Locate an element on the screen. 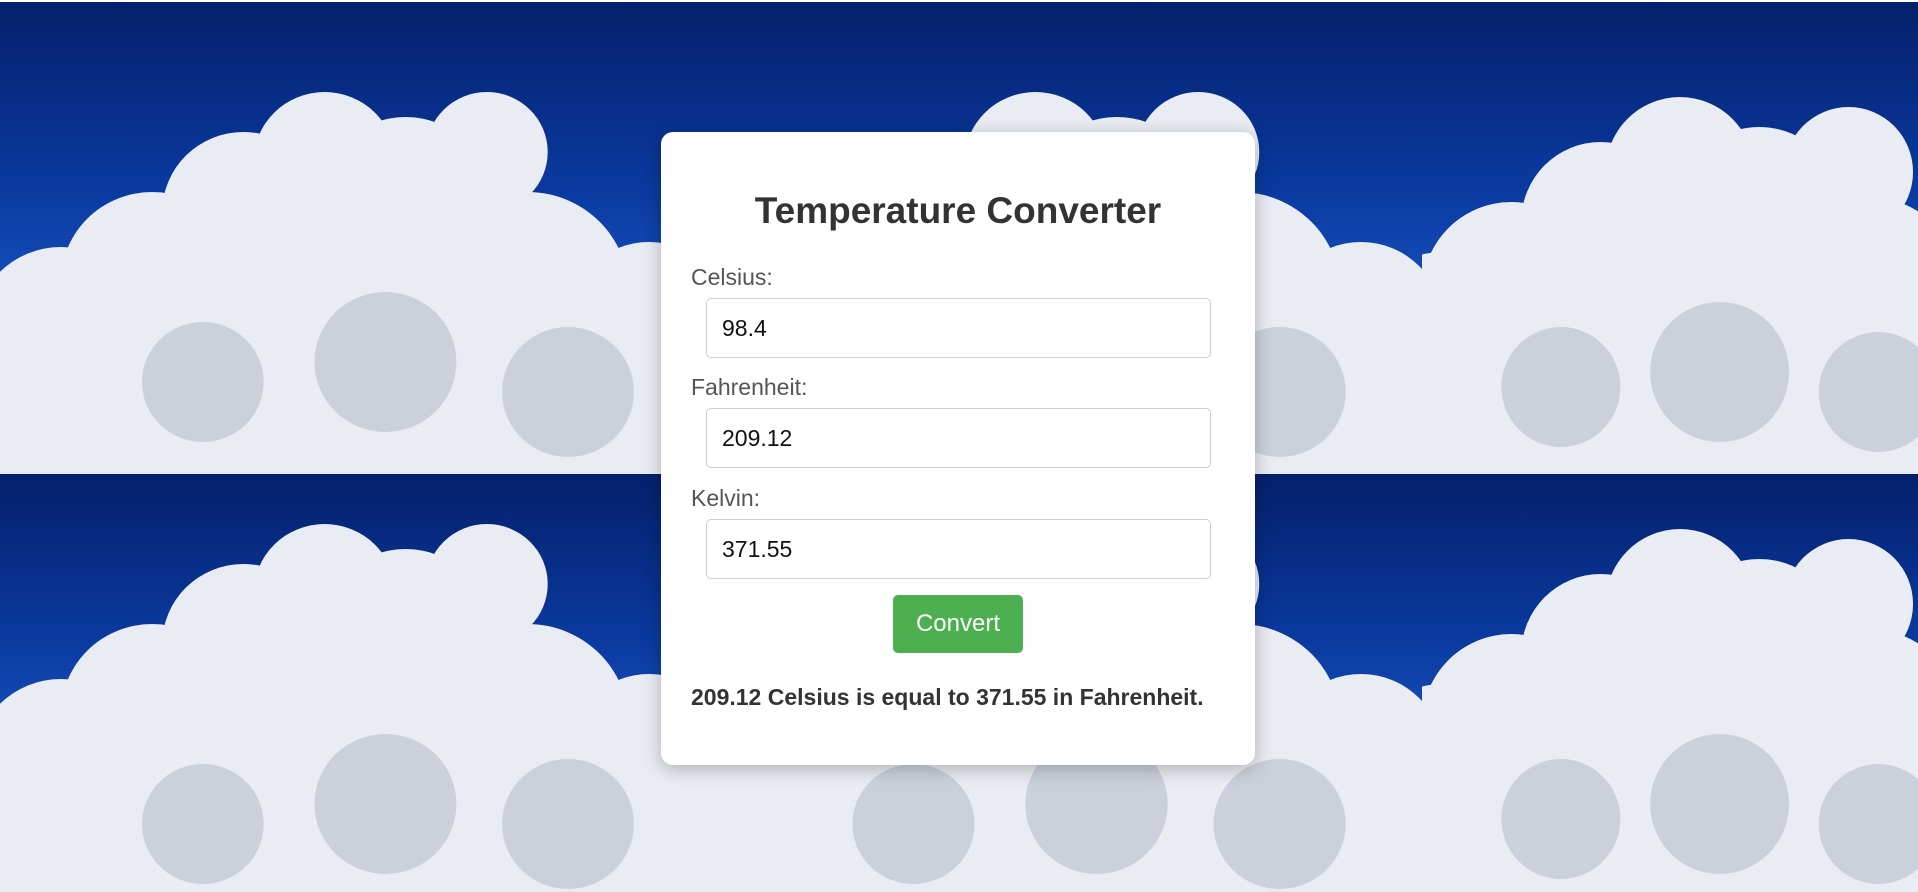 The width and height of the screenshot is (1918, 892). kelvin-label: Kelvin: is located at coordinates (726, 498).